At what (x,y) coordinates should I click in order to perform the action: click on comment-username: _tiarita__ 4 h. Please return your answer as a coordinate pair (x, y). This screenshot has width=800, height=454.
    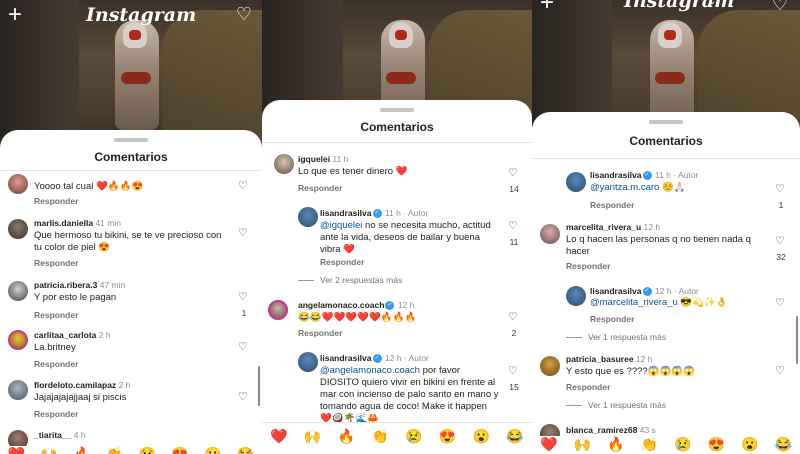
    Looking at the image, I should click on (60, 435).